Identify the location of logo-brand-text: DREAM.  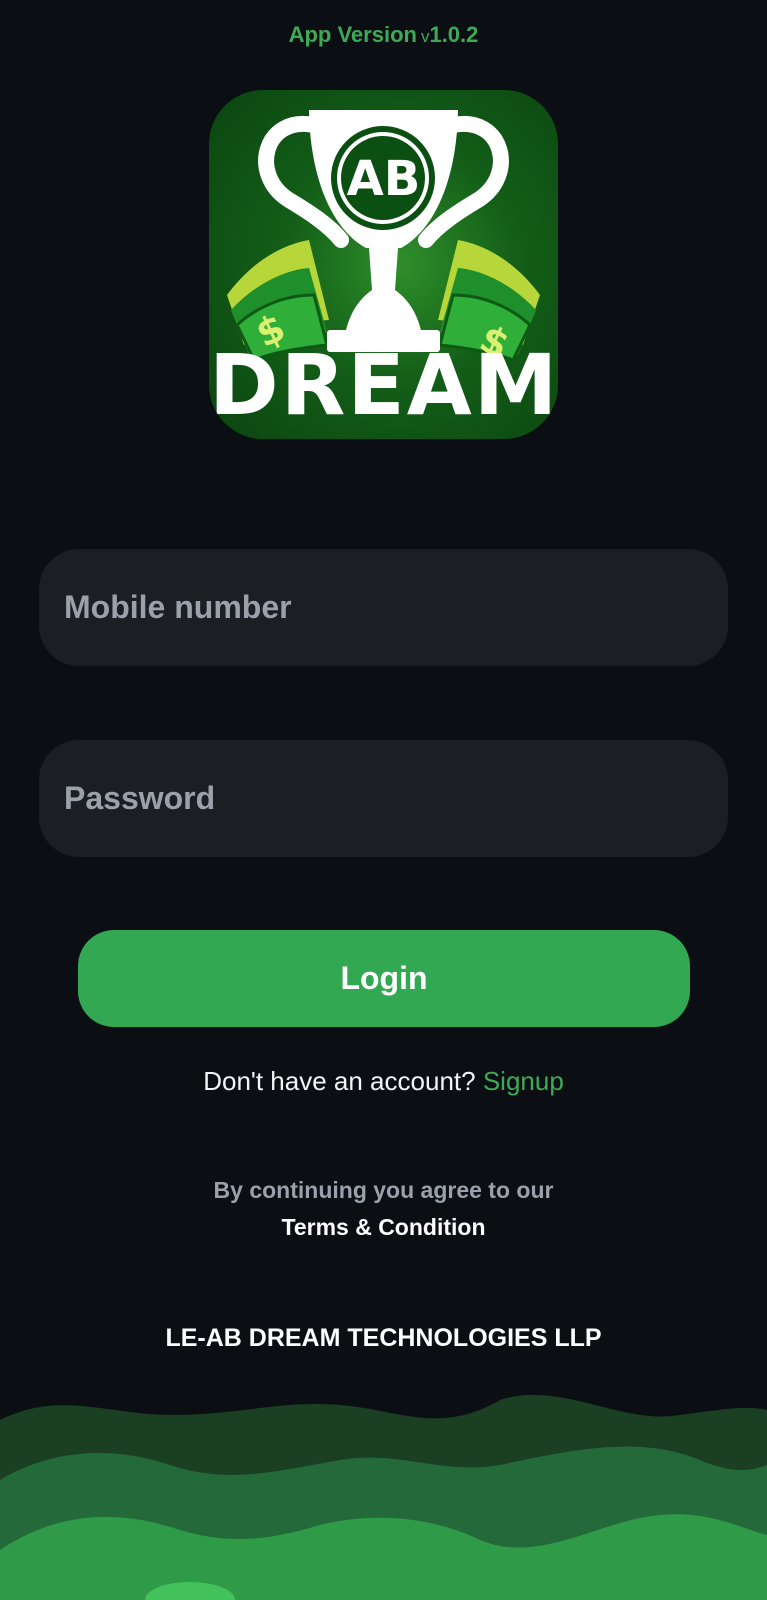
(383, 385).